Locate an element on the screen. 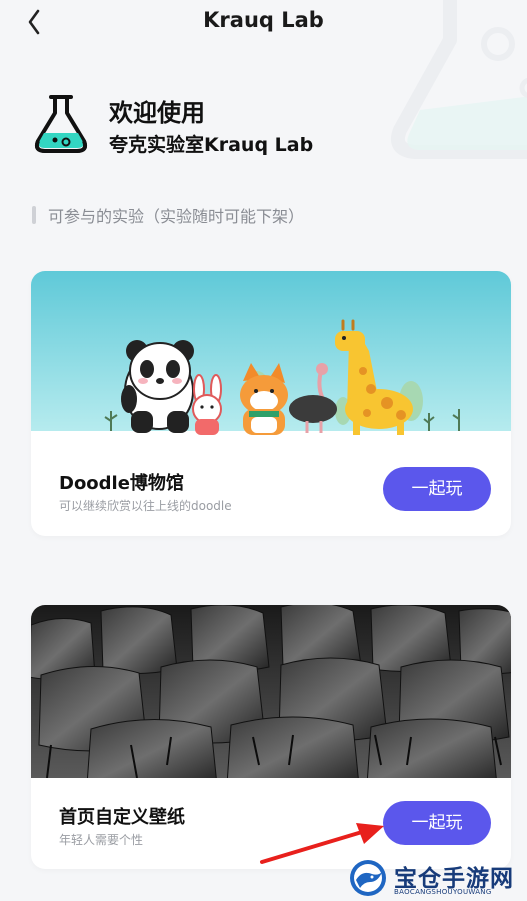  experiment-desc: 年轻人需要个性 is located at coordinates (101, 840).